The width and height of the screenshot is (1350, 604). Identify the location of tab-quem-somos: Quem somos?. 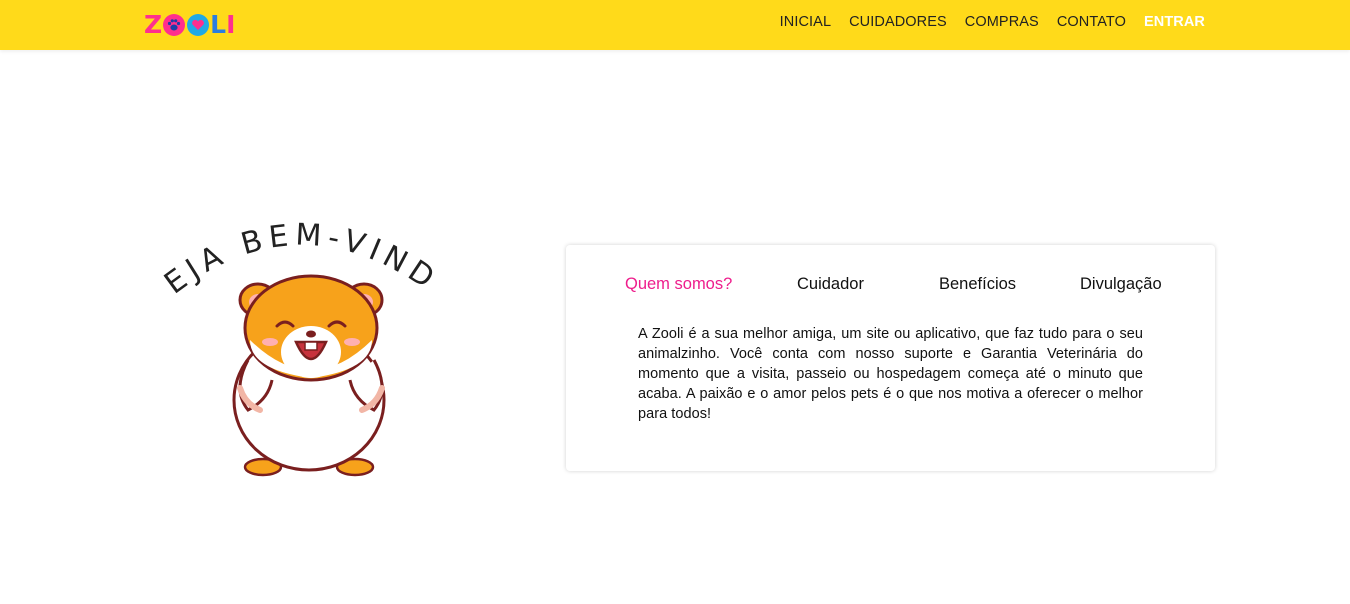
(678, 284).